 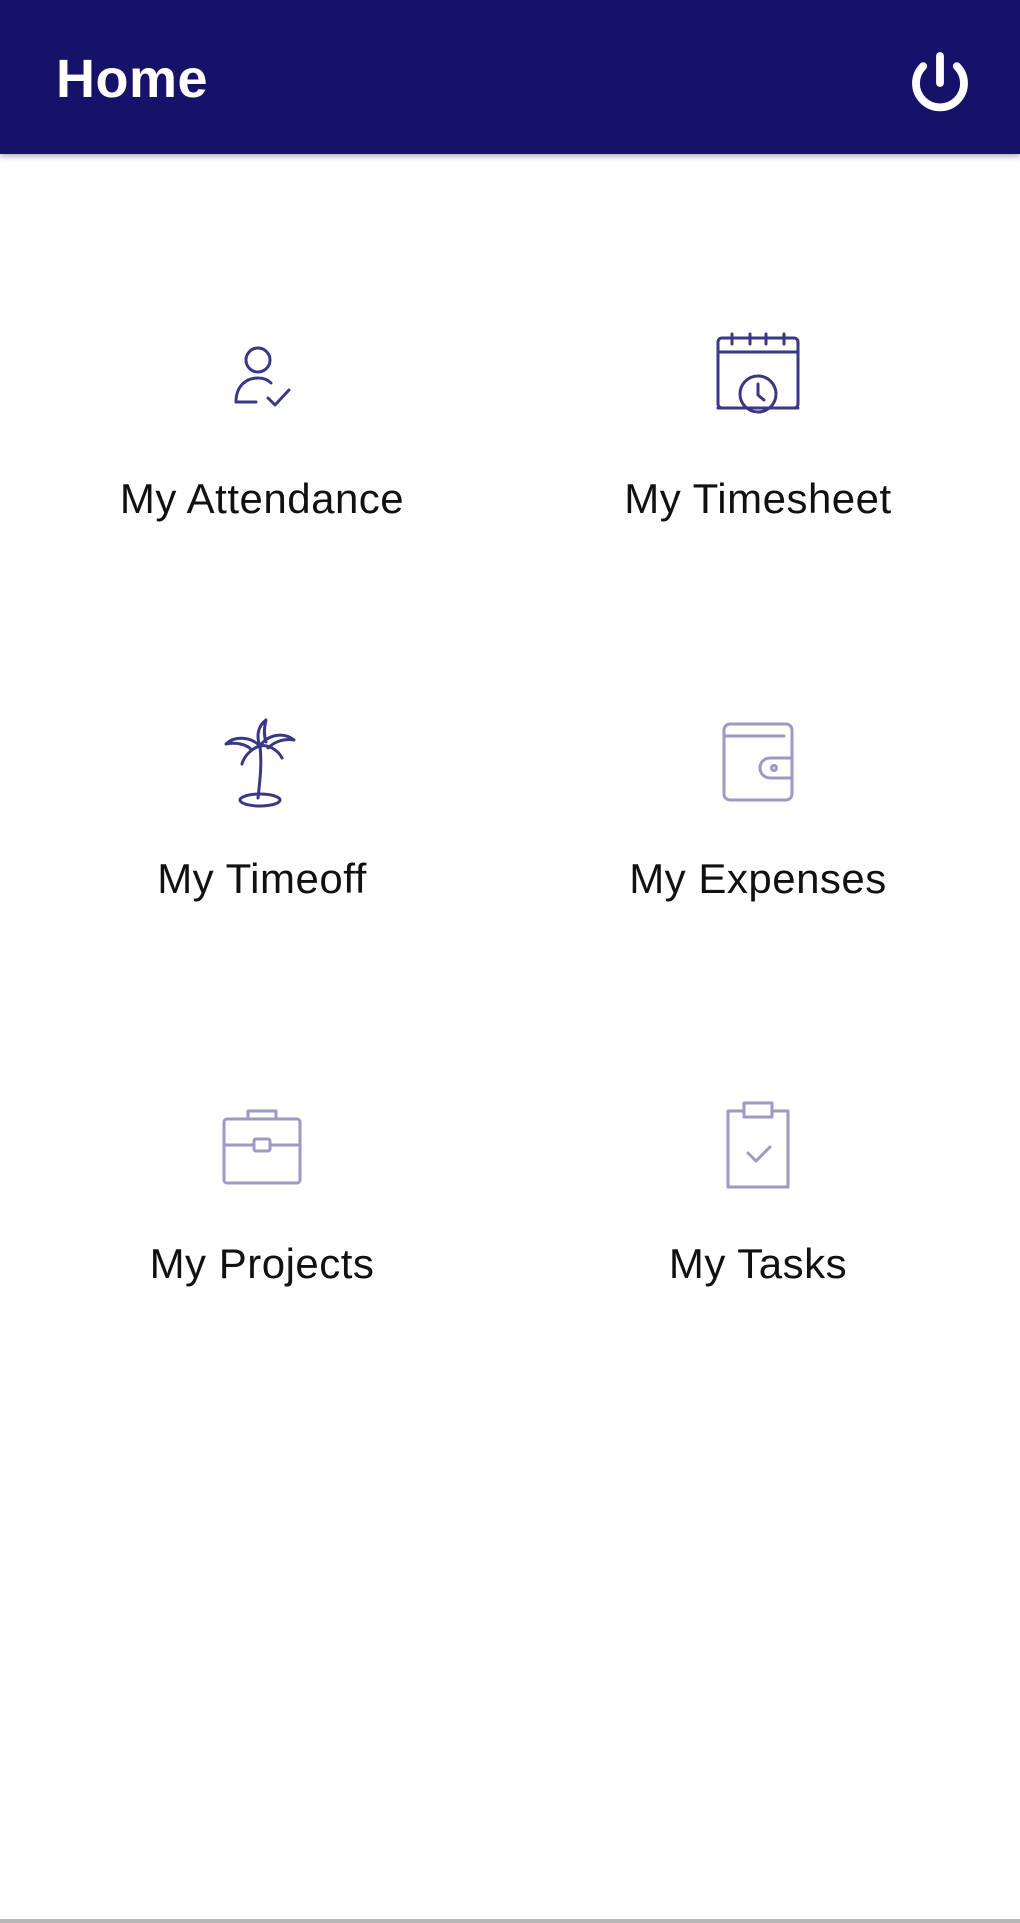 What do you see at coordinates (262, 1147) in the screenshot?
I see `briefcase-icon` at bounding box center [262, 1147].